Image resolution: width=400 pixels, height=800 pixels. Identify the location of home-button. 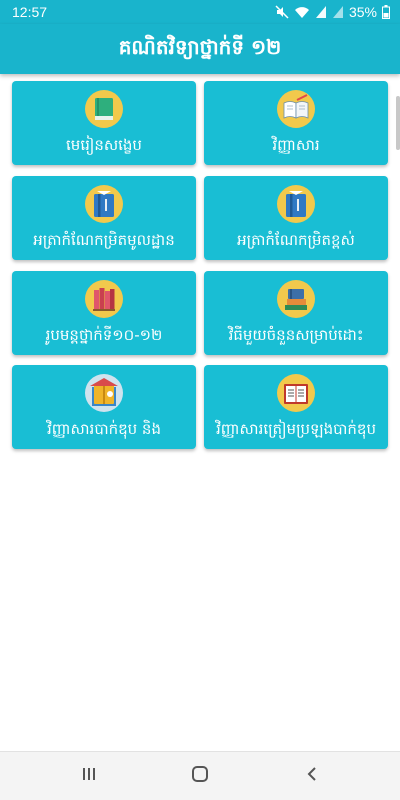
(200, 776).